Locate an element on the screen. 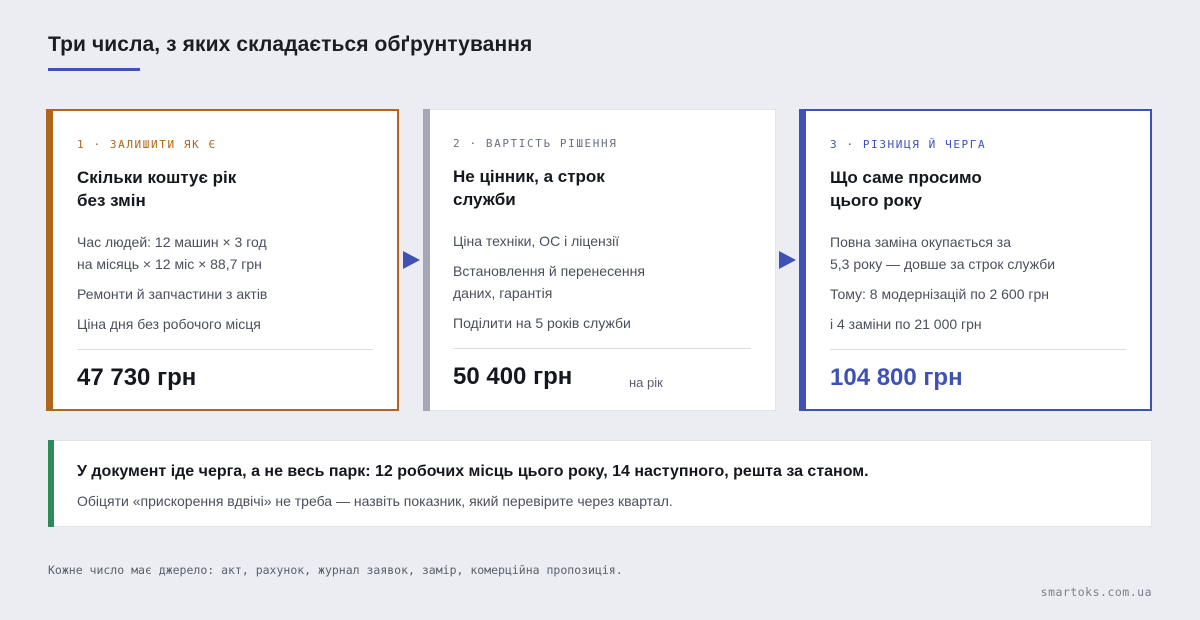  detail-line: Повна заміна окупається за is located at coordinates (921, 242).